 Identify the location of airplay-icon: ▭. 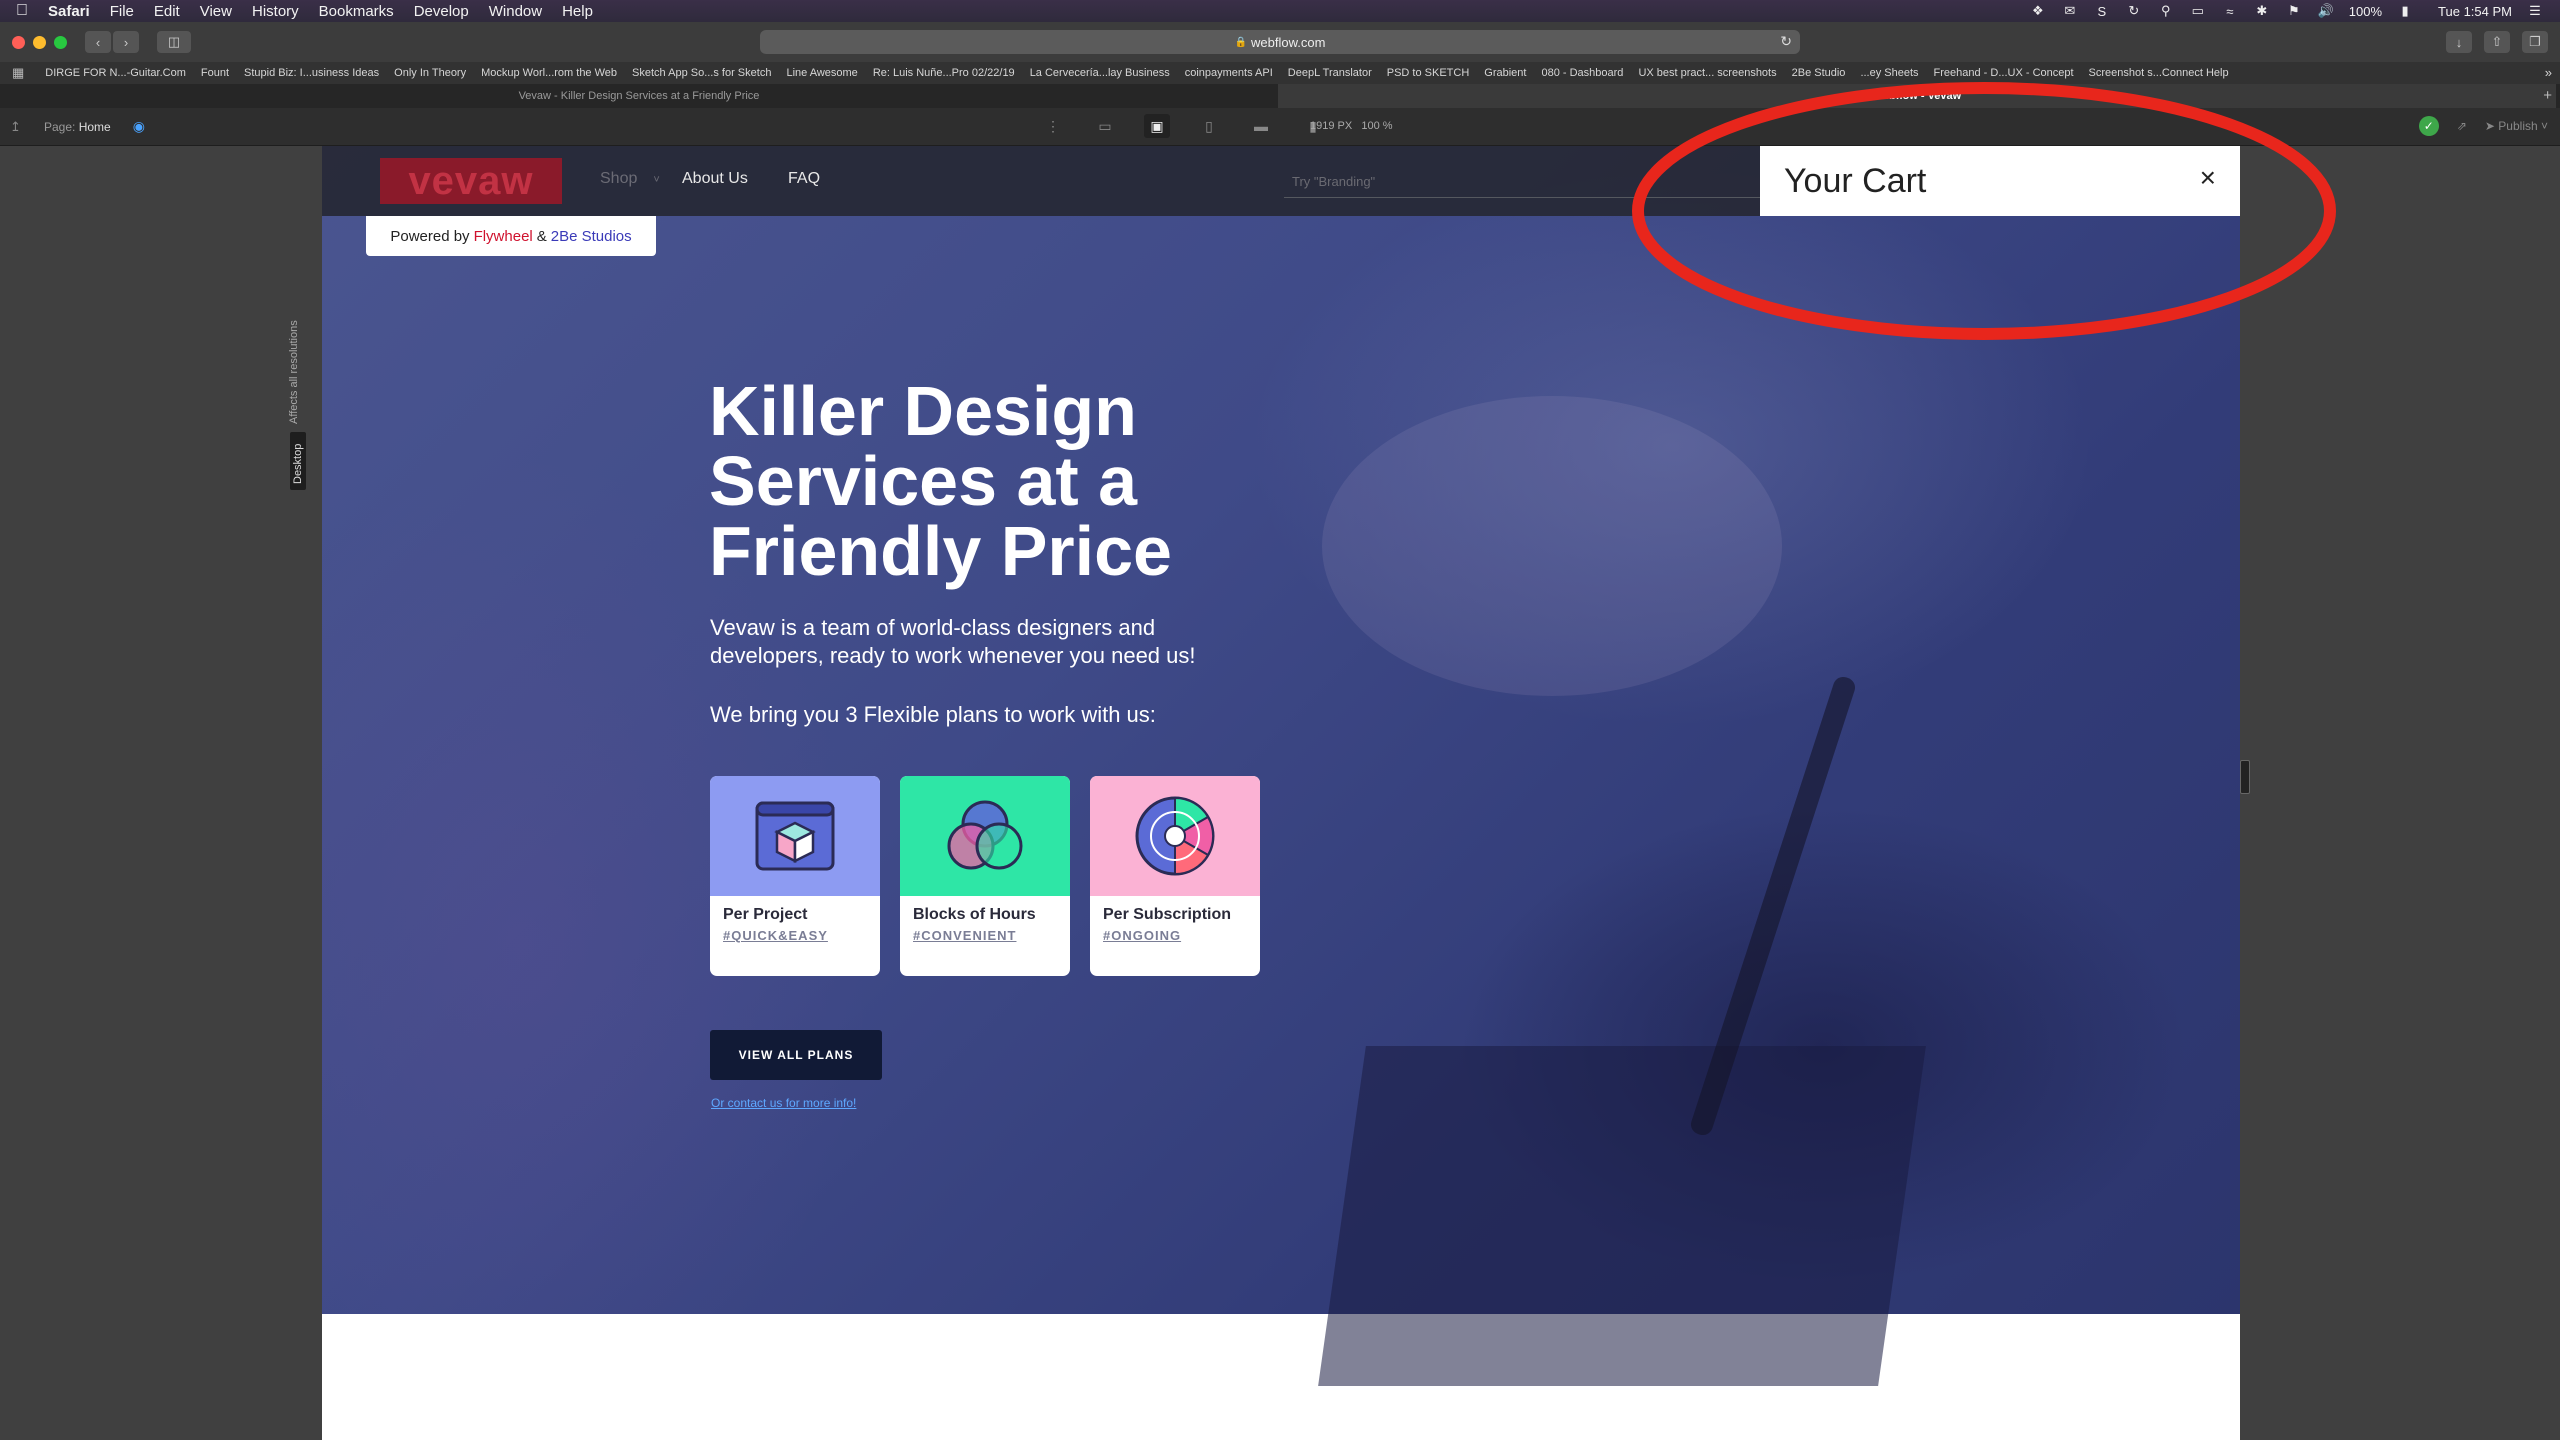
(2198, 10).